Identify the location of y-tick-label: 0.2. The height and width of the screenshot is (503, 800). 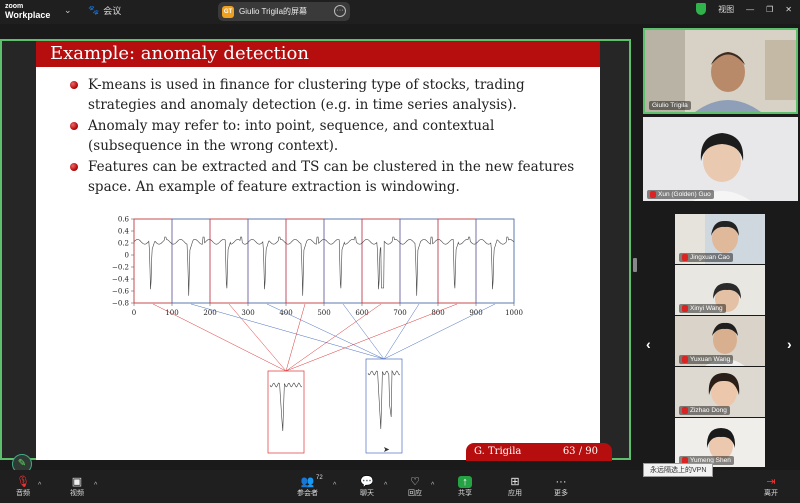
(123, 244).